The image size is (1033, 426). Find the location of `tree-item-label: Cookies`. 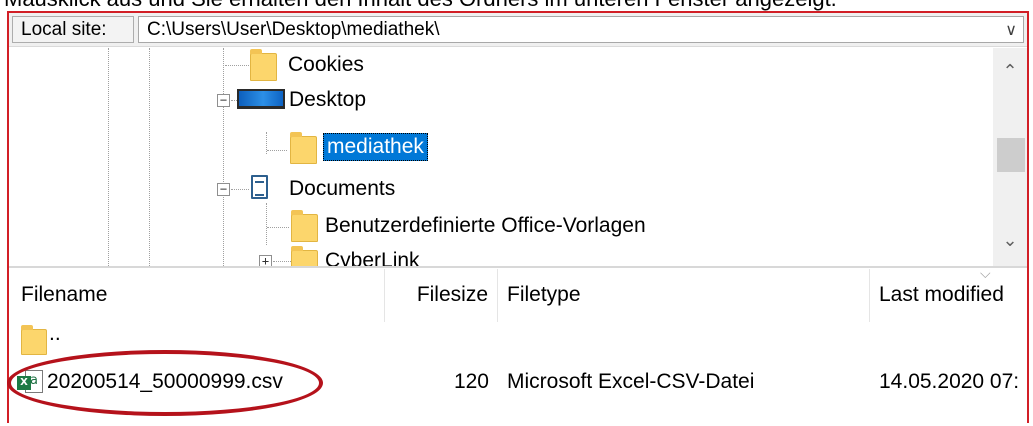

tree-item-label: Cookies is located at coordinates (326, 64).